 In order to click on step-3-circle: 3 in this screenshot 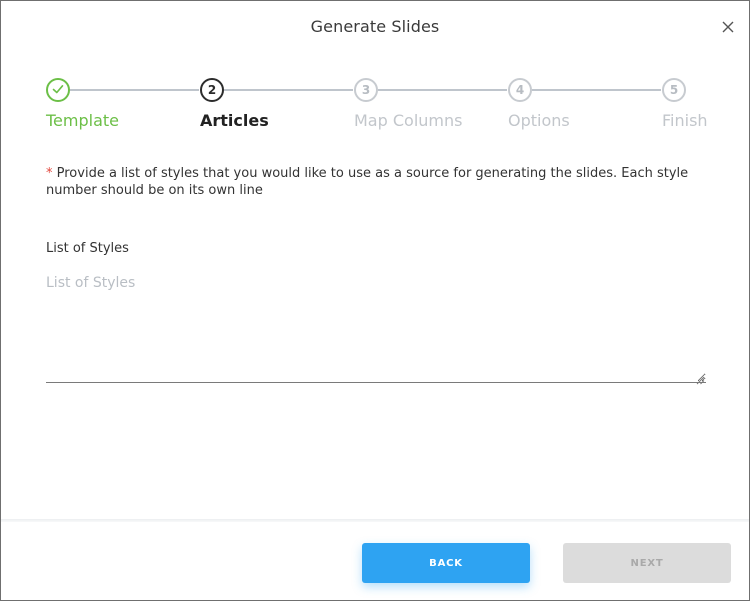, I will do `click(366, 90)`.